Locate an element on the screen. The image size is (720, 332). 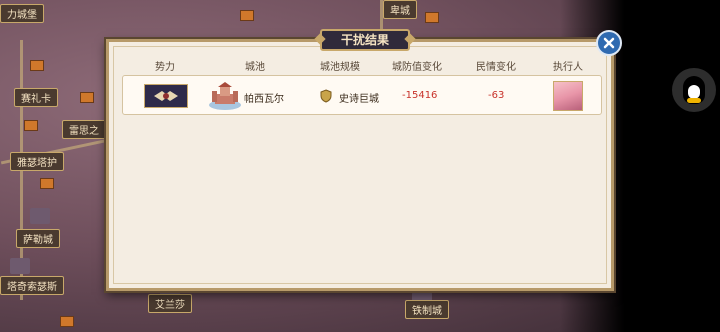
shield-icon is located at coordinates (326, 96).